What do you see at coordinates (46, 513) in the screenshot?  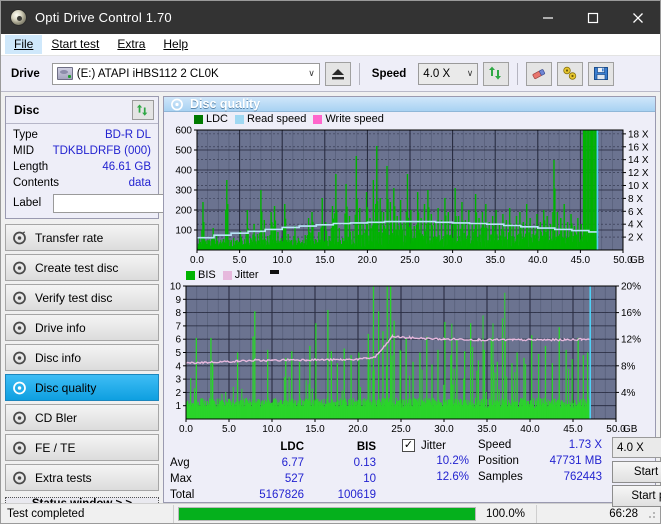 I see `status-message: Test completed` at bounding box center [46, 513].